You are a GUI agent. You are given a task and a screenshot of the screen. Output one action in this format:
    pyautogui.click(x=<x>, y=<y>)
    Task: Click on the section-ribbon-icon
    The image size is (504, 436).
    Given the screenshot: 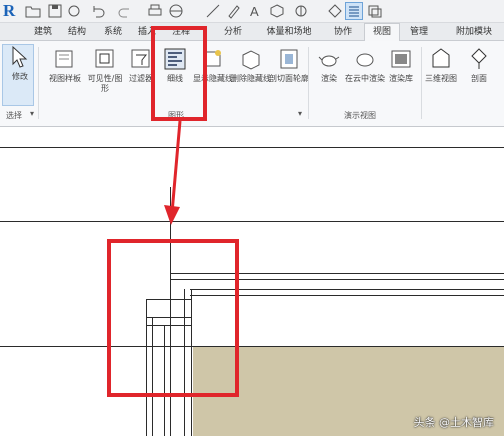 What is the action you would take?
    pyautogui.click(x=479, y=59)
    